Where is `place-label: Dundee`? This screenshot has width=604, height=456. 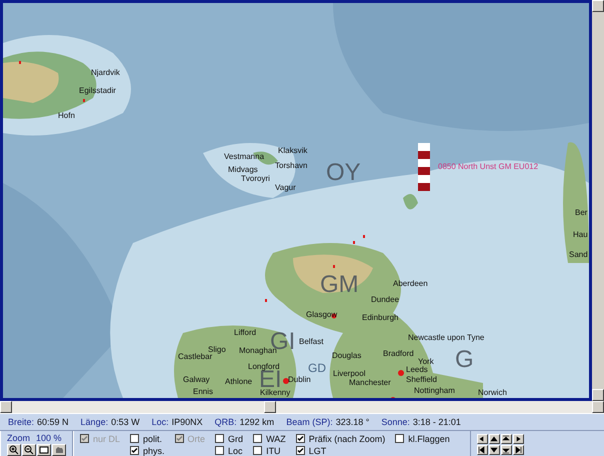
place-label: Dundee is located at coordinates (385, 300).